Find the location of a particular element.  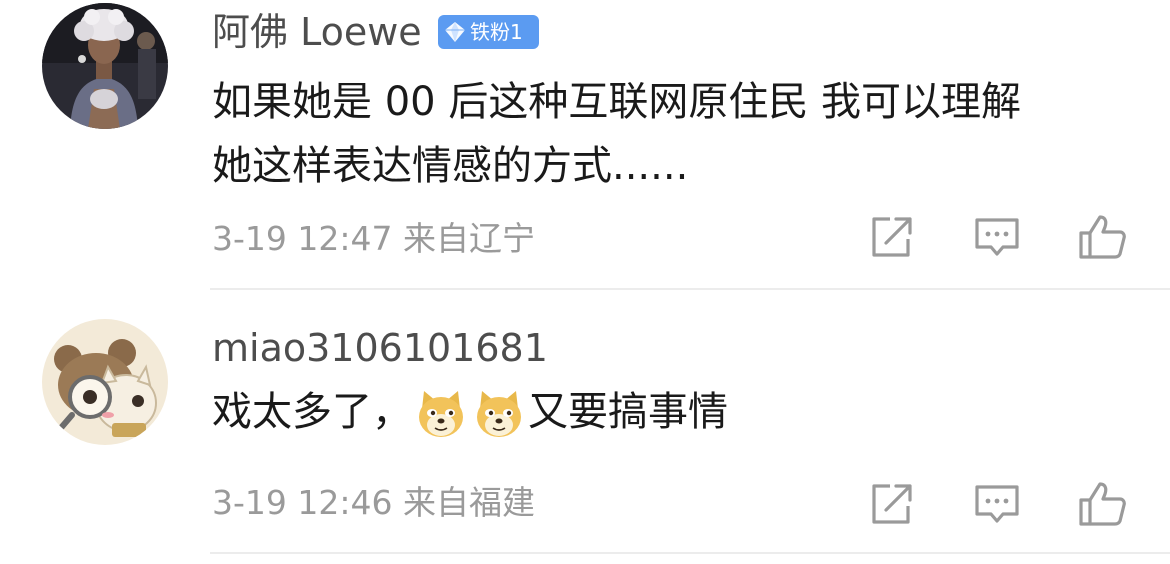

cartoon-cat-avatar-icon is located at coordinates (105, 382).